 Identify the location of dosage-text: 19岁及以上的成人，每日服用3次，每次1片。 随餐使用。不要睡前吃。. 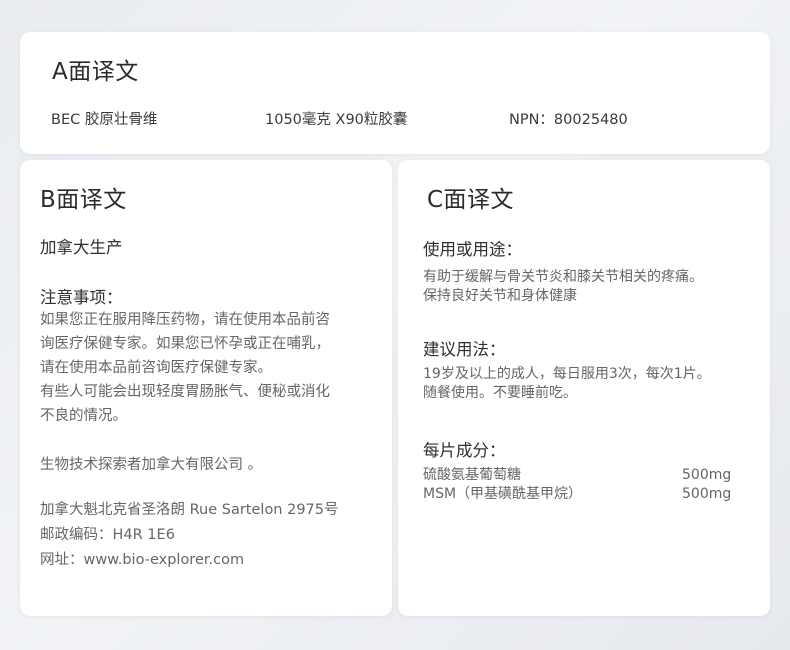
(567, 384).